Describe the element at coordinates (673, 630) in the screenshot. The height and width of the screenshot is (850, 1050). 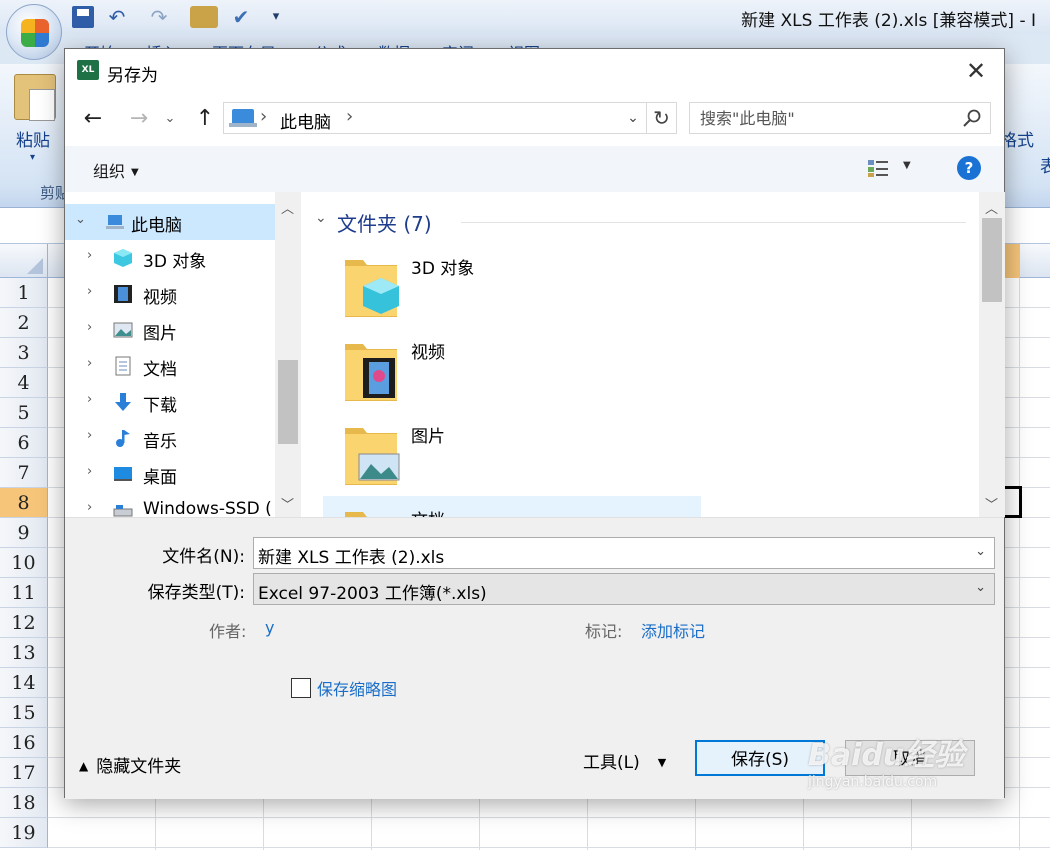
I see `add-tags-link: 添加标记` at that location.